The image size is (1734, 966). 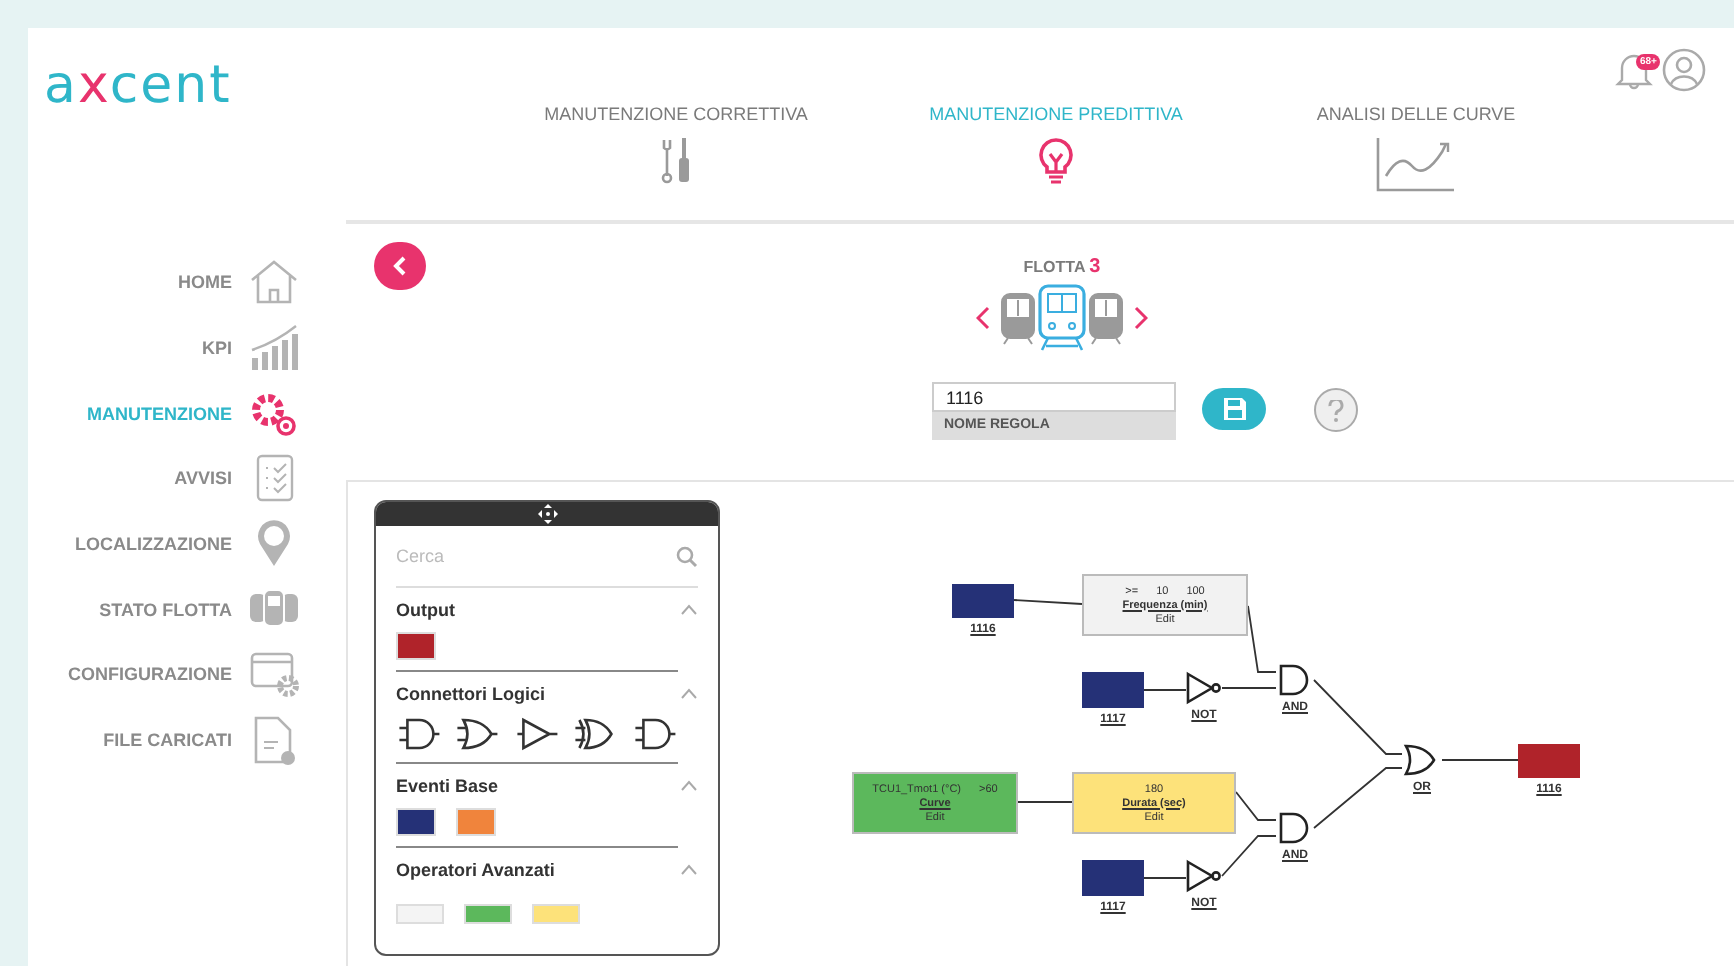 What do you see at coordinates (187, 348) in the screenshot?
I see `sidebar-item: KPI` at bounding box center [187, 348].